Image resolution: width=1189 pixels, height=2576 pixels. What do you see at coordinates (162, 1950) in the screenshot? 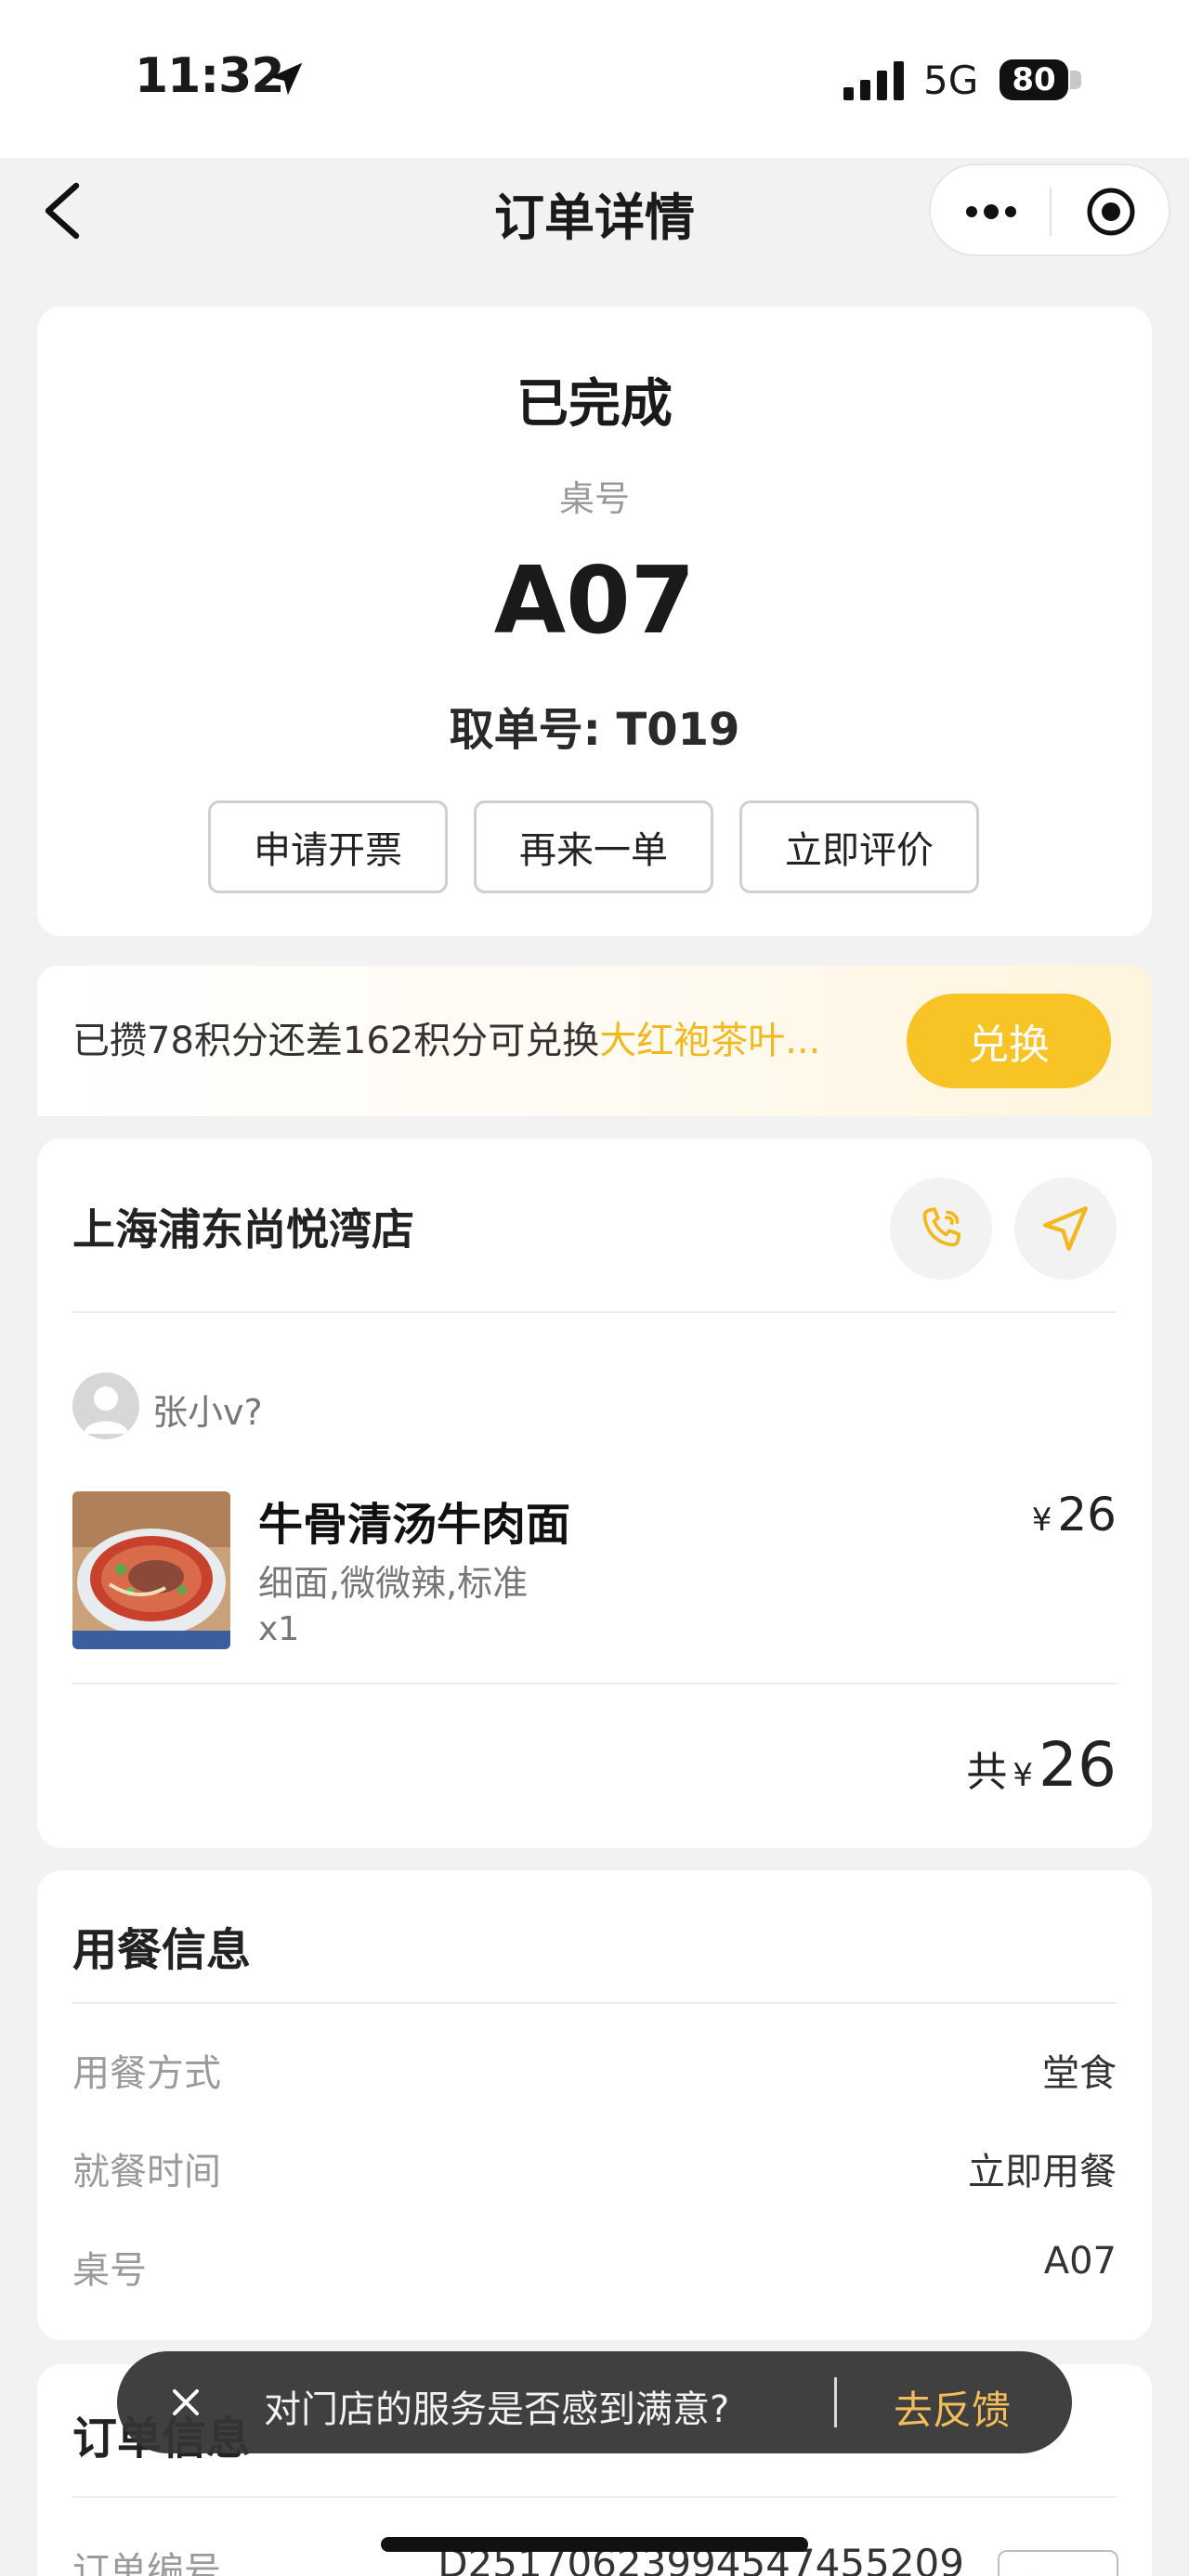
I see `meal-info-title: 用餐信息` at bounding box center [162, 1950].